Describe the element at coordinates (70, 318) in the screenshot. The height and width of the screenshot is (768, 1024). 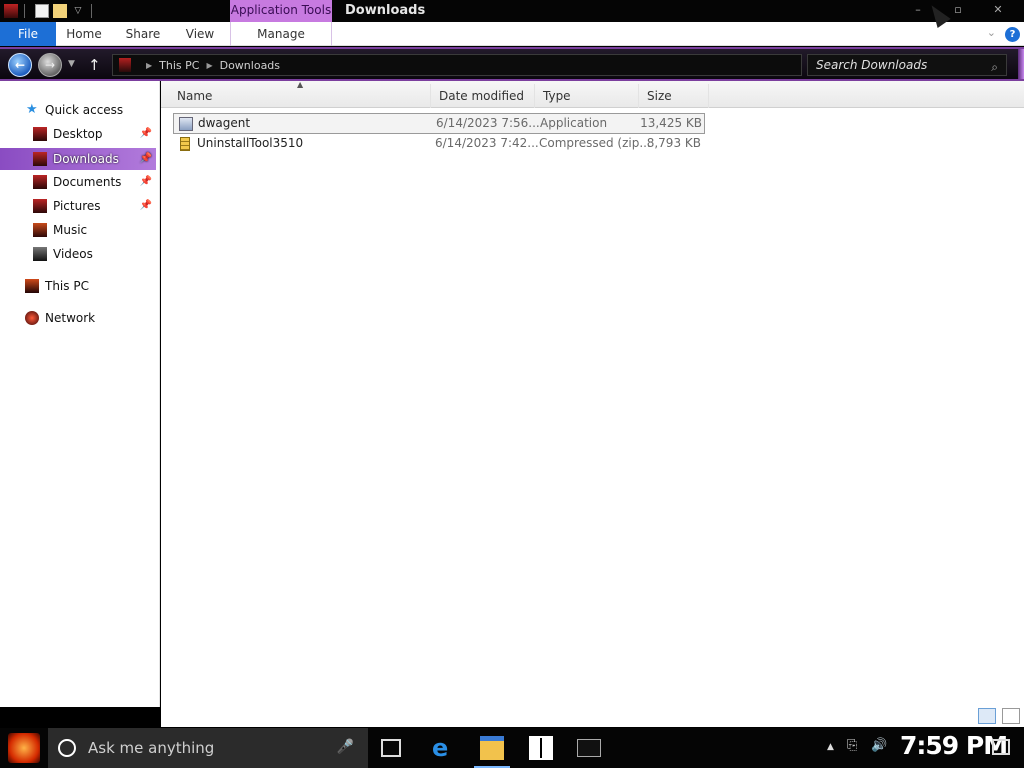
I see `nav-label: Network` at that location.